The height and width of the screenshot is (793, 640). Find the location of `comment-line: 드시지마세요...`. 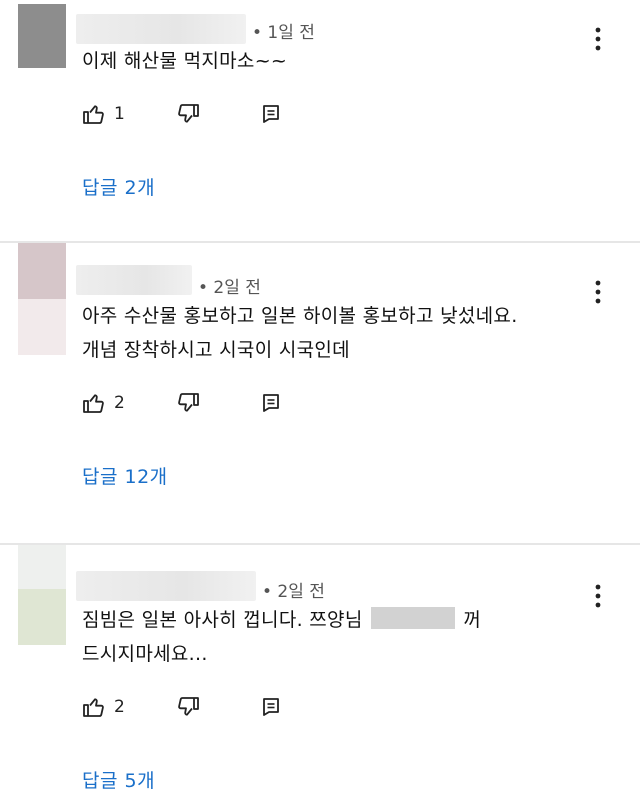

comment-line: 드시지마세요... is located at coordinates (145, 654).